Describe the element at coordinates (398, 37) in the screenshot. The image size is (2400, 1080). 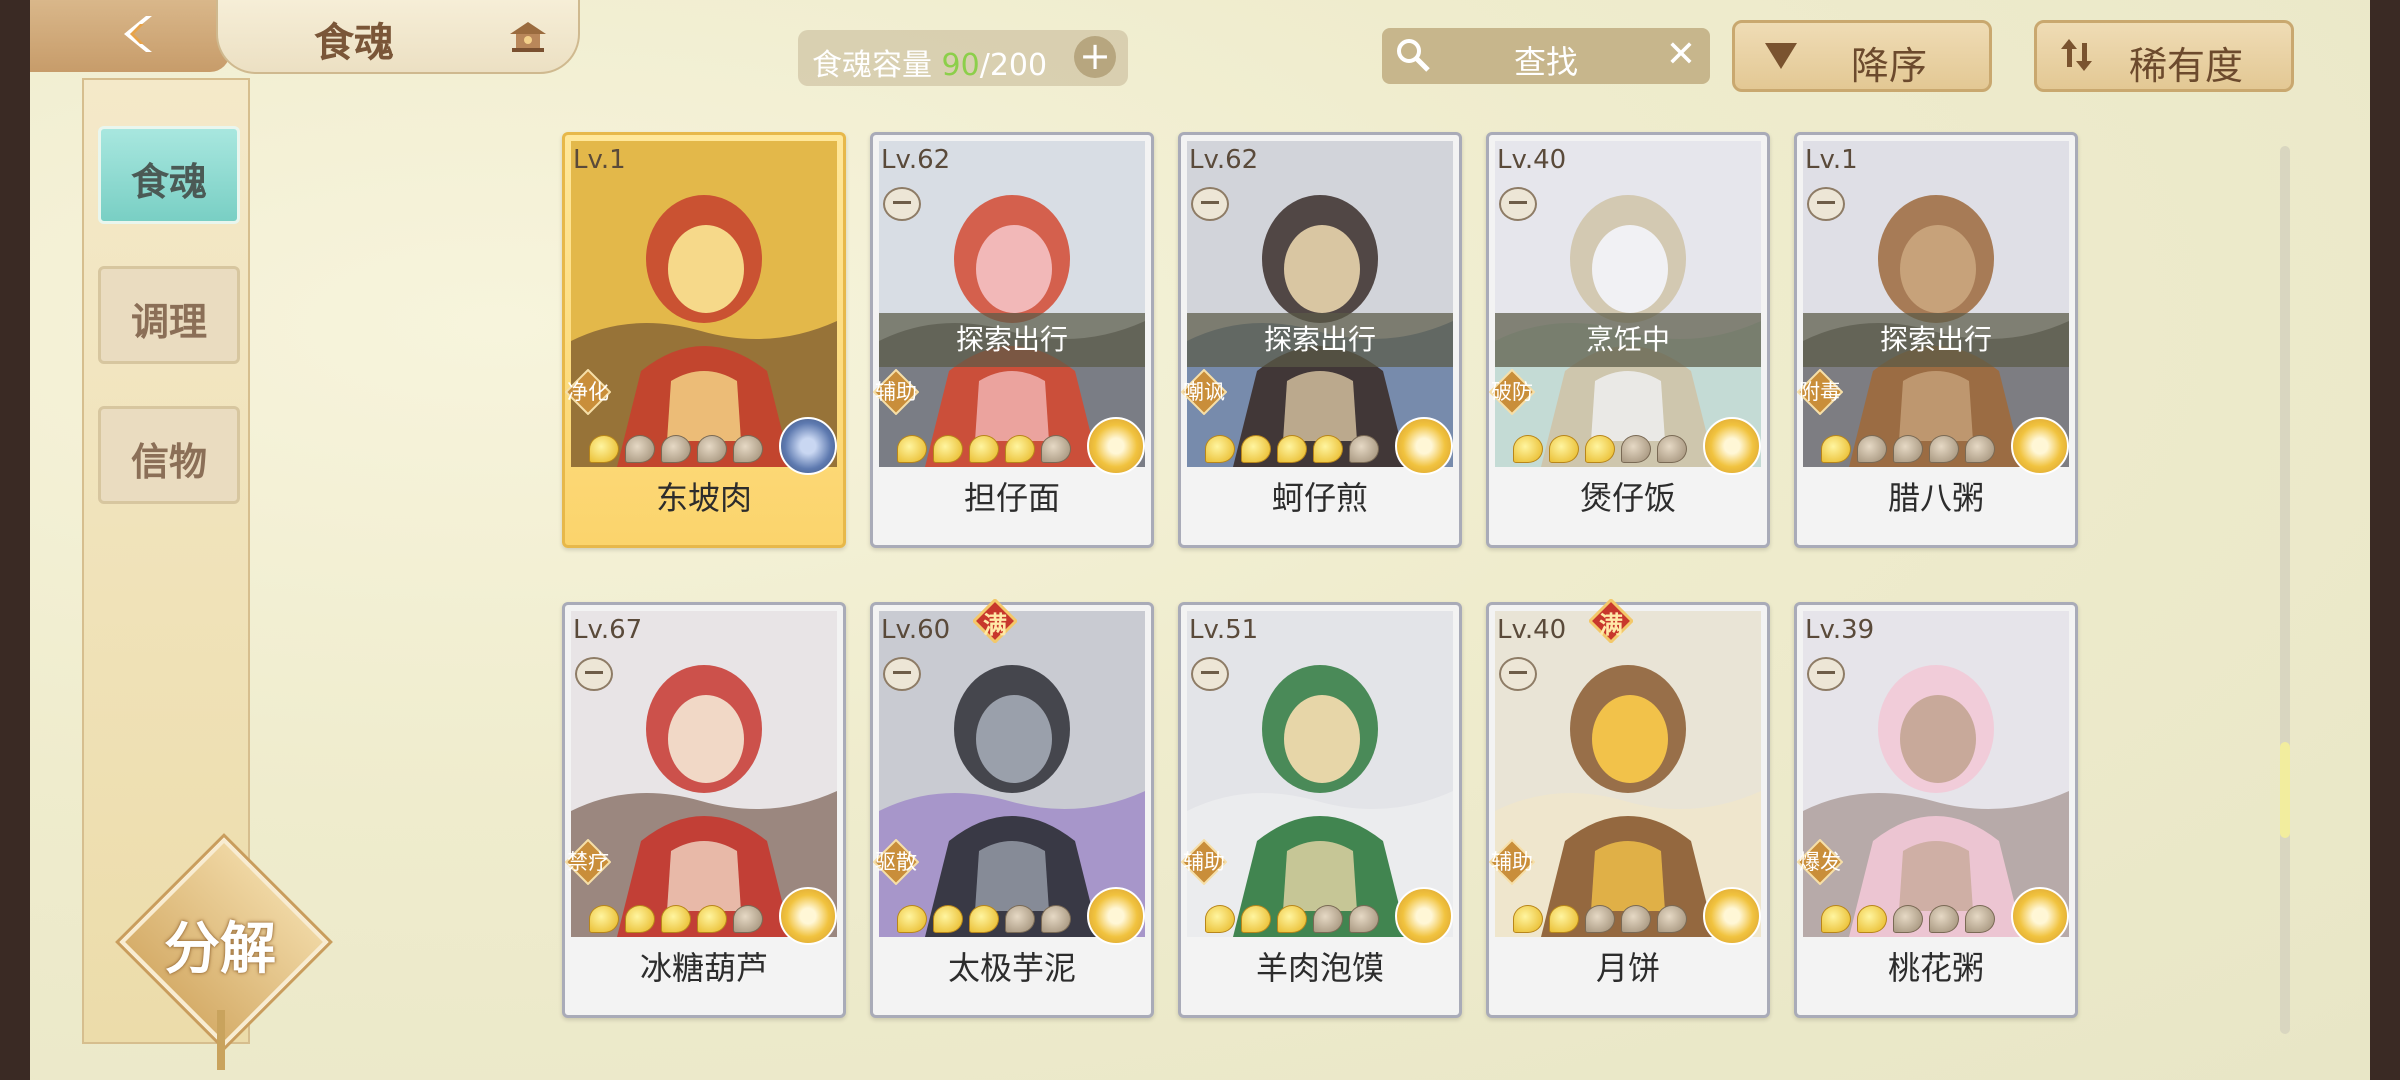
I see `page-title-tab: 食魂` at that location.